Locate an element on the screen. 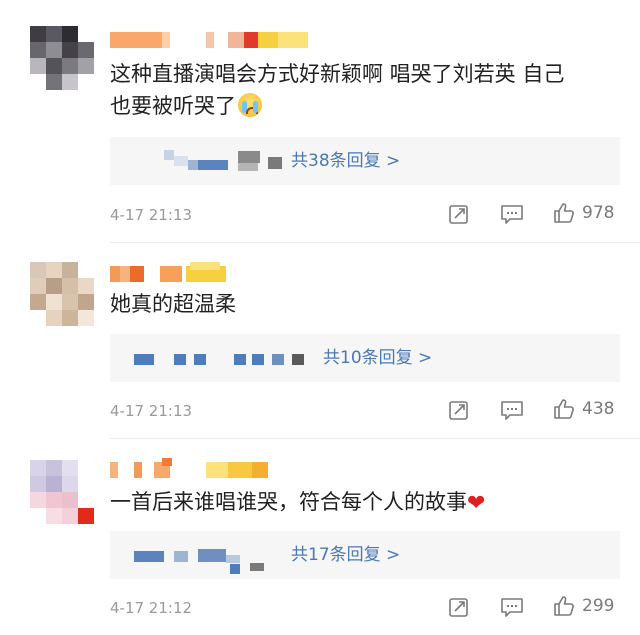 This screenshot has width=640, height=635. comment-time: 4-17 21:12 is located at coordinates (151, 608).